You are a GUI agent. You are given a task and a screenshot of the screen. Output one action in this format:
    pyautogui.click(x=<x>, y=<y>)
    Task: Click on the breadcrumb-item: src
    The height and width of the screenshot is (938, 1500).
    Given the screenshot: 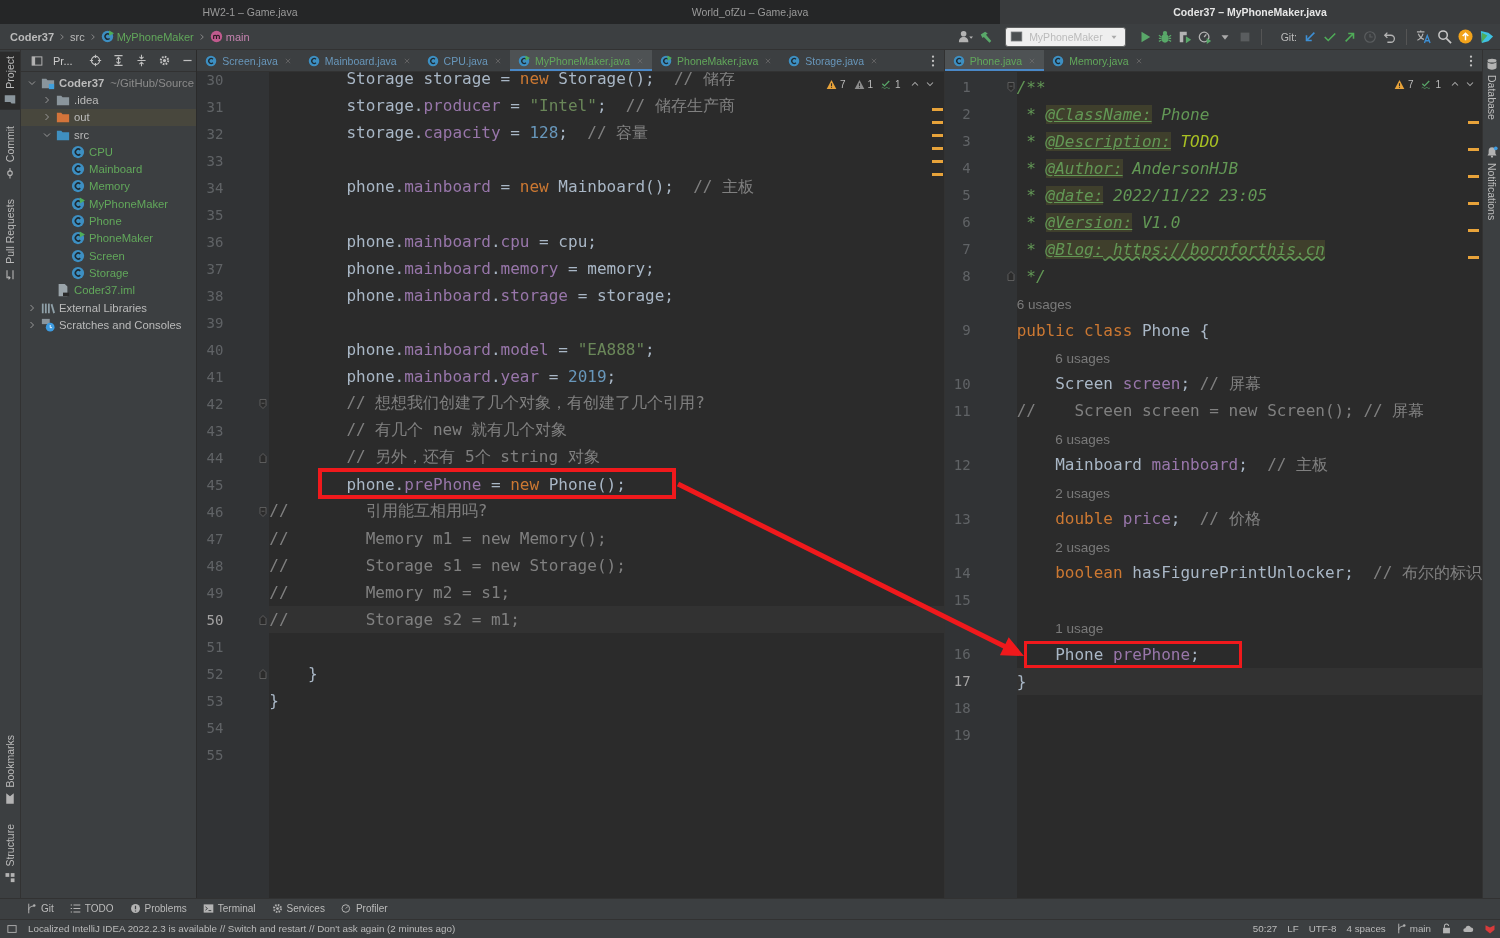 What is the action you would take?
    pyautogui.click(x=77, y=36)
    